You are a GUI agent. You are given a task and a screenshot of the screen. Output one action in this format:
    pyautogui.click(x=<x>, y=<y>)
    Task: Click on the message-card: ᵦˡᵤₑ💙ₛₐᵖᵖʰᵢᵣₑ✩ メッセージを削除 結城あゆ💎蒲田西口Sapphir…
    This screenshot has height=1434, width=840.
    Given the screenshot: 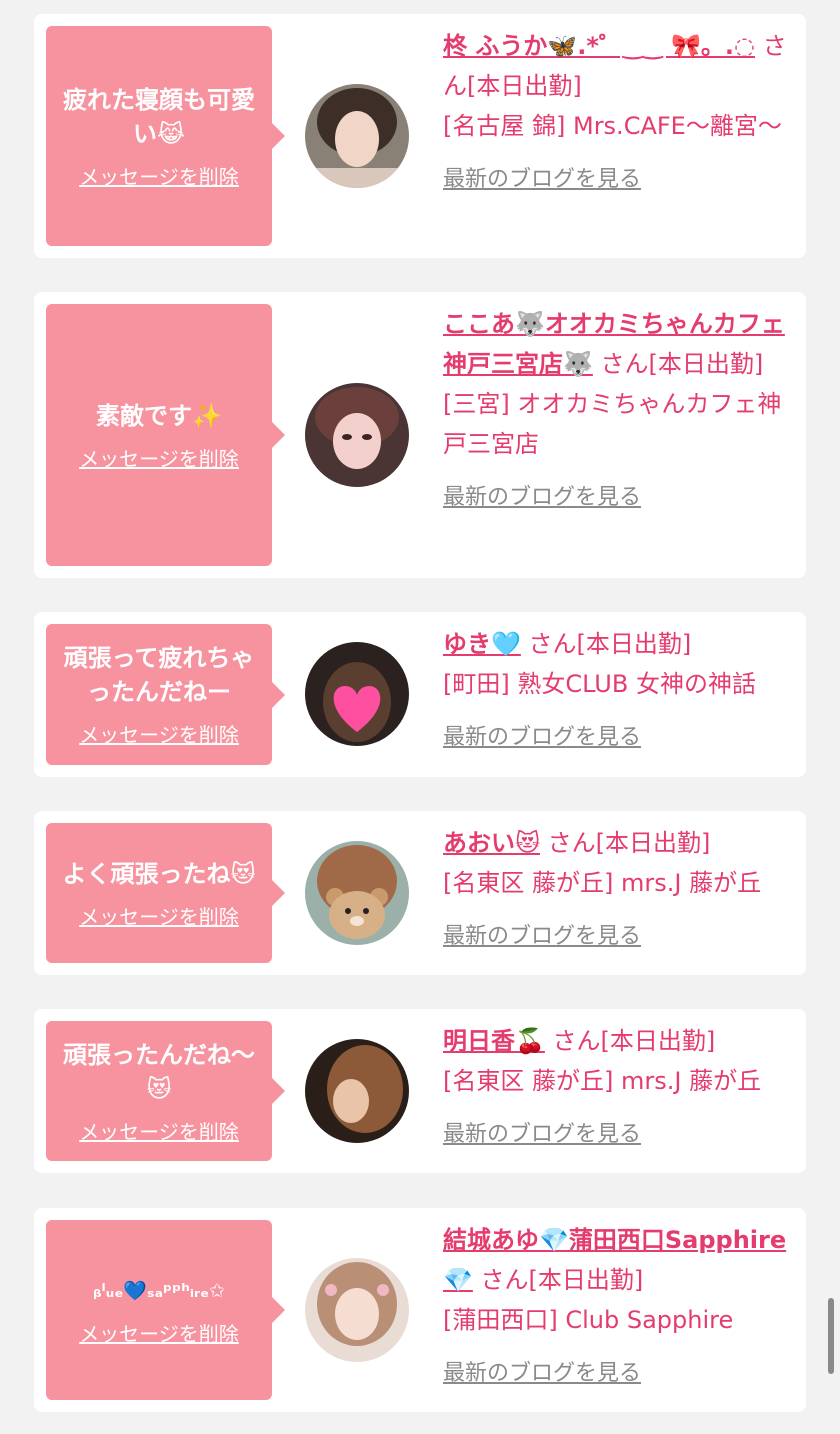 What is the action you would take?
    pyautogui.click(x=420, y=1310)
    